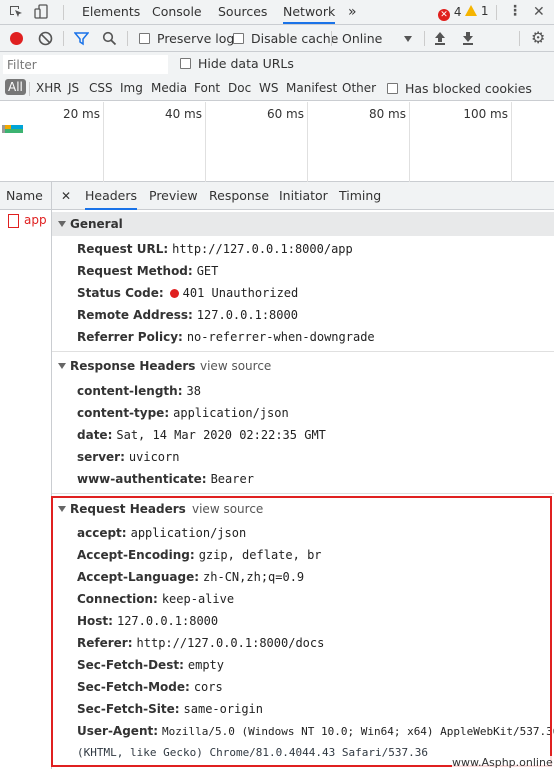  What do you see at coordinates (242, 12) in the screenshot?
I see `tab-sources: Sources` at bounding box center [242, 12].